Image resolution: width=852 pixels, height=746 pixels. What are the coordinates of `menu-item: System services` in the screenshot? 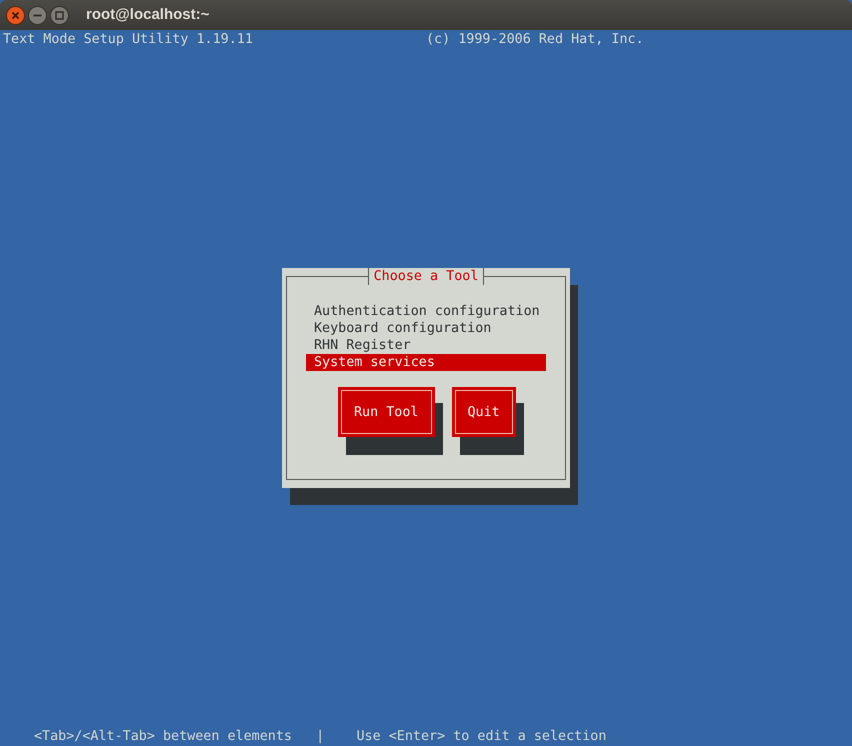 It's located at (426, 362).